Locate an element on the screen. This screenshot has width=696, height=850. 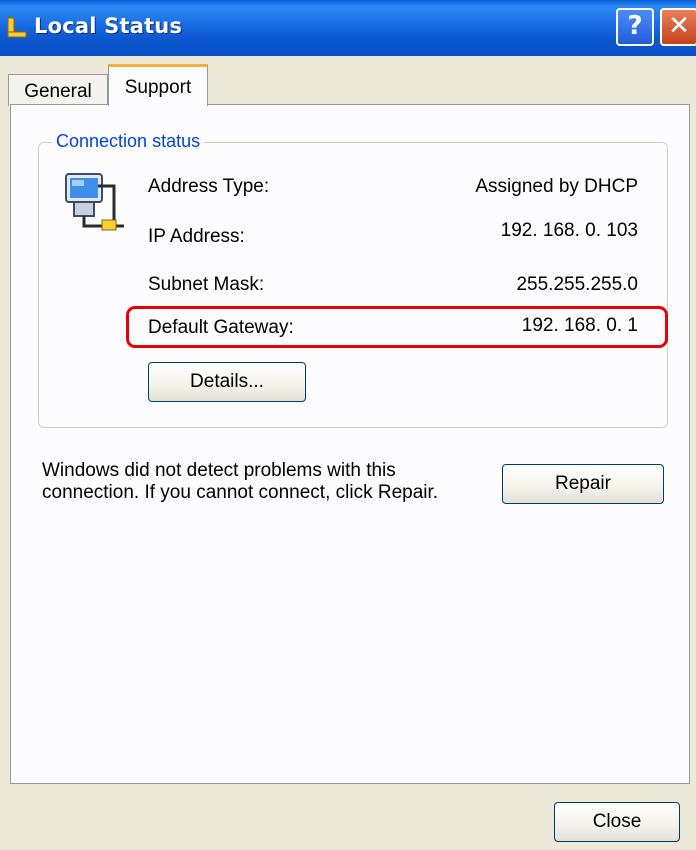
tab-support: Support is located at coordinates (158, 85).